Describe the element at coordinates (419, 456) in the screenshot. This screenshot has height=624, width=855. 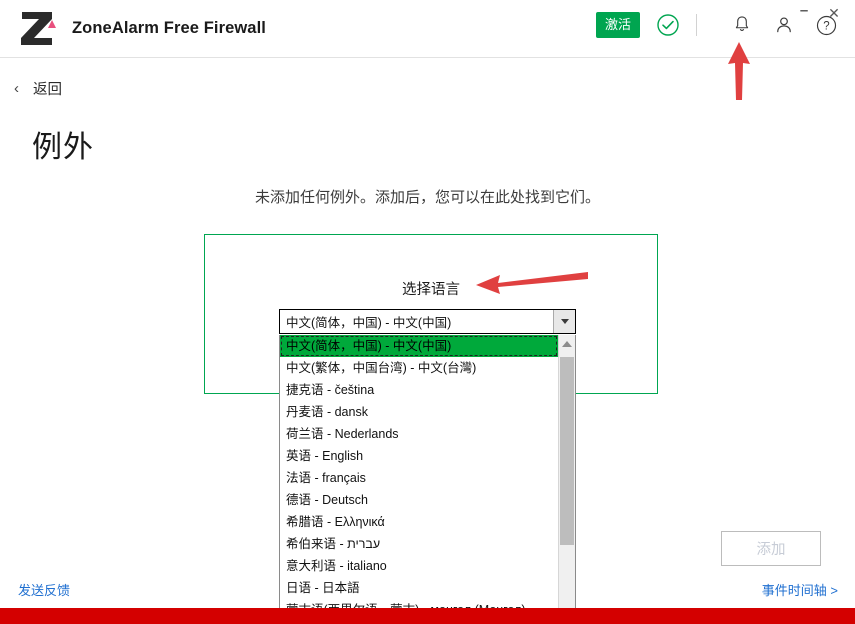
I see `list-item: 英语 - English` at that location.